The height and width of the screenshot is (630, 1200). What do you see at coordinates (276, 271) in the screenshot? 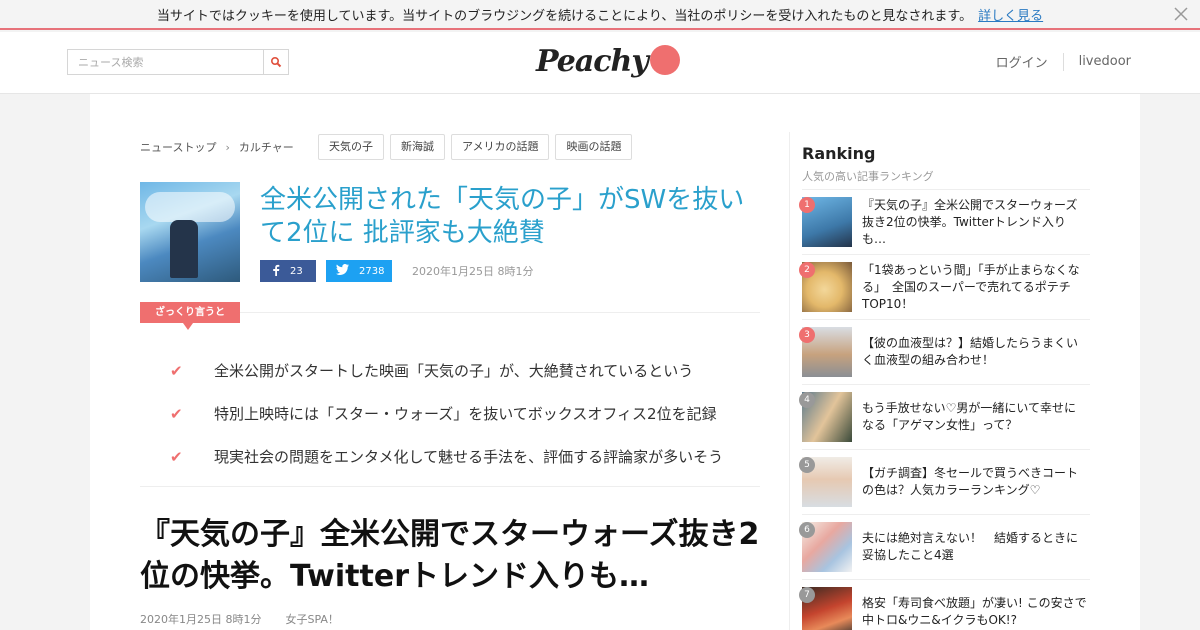
I see `facebook-icon` at bounding box center [276, 271].